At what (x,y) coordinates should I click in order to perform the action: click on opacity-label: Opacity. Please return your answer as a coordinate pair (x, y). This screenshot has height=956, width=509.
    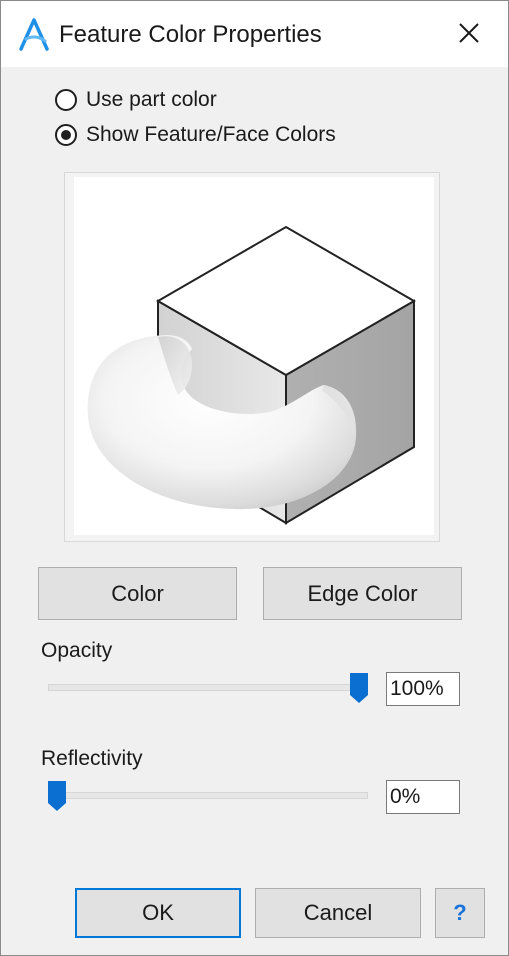
    Looking at the image, I should click on (77, 650).